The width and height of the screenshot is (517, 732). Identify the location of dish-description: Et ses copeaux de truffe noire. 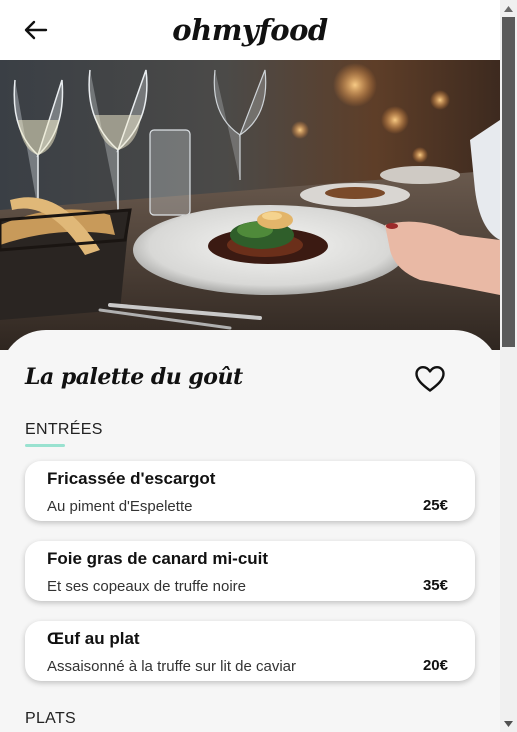
(147, 586).